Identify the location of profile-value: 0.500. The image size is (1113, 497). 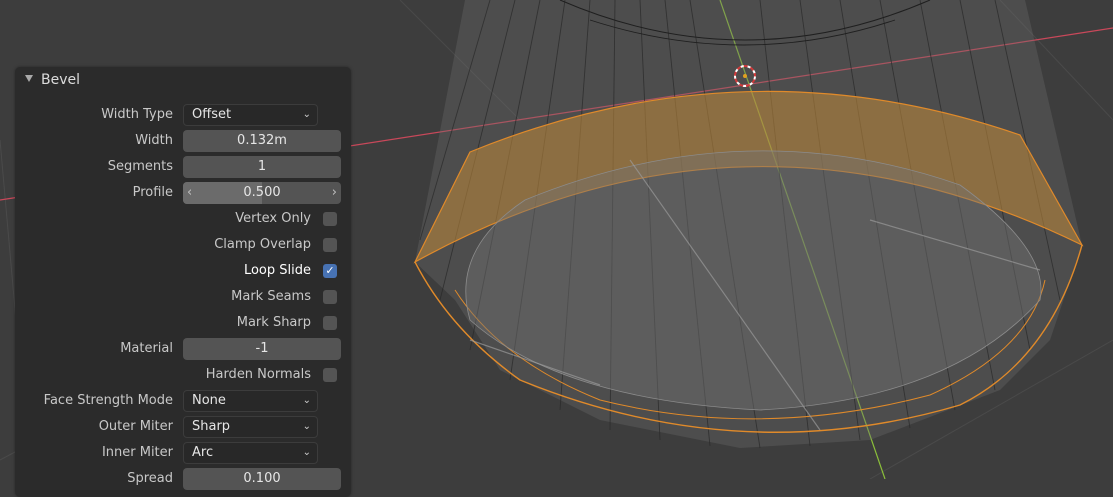
(262, 192).